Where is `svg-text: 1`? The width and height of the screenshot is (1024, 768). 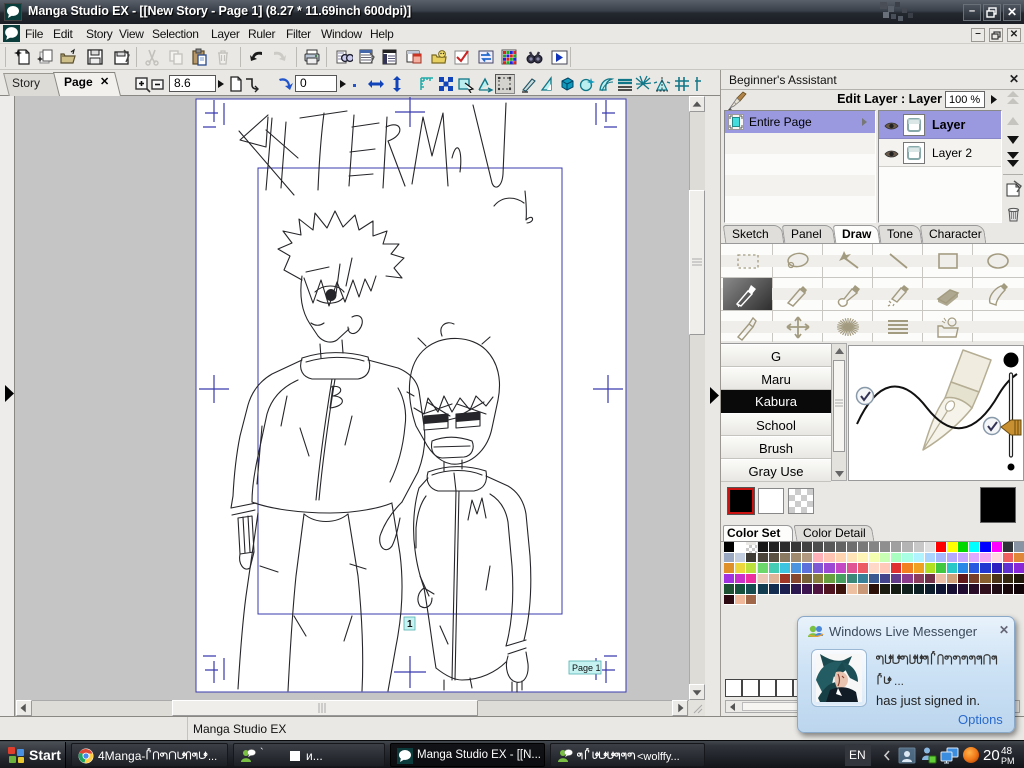 svg-text: 1 is located at coordinates (410, 624).